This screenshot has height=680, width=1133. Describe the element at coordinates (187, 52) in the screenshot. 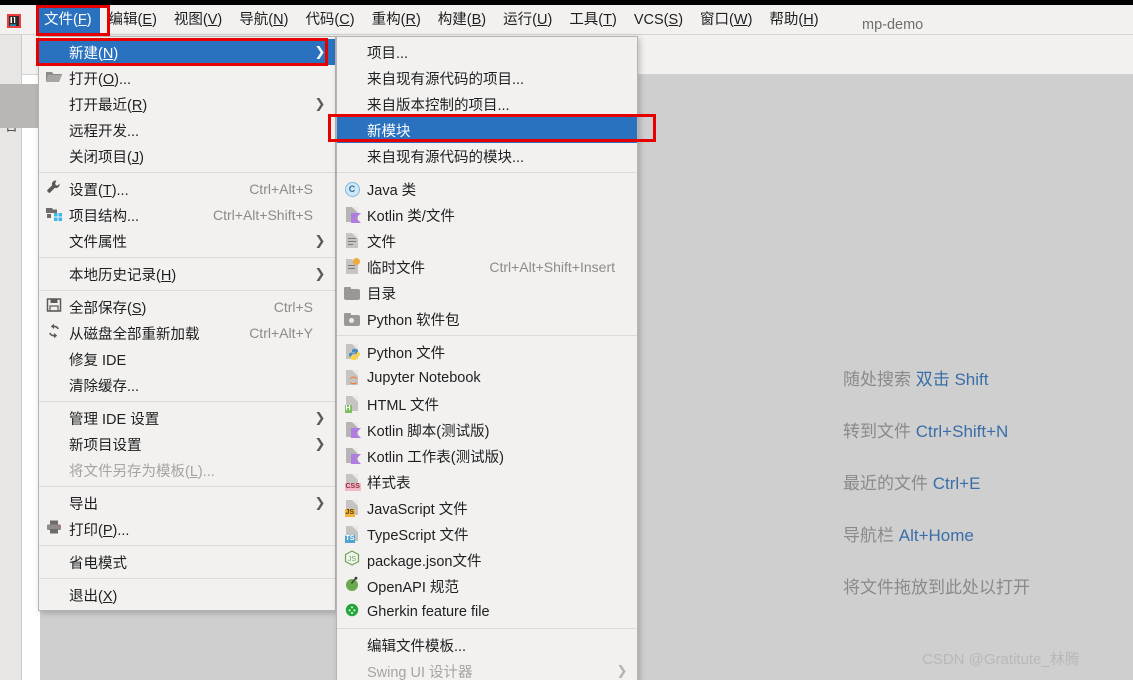

I see `file-menu-item-0: 新建(N) ❯` at that location.